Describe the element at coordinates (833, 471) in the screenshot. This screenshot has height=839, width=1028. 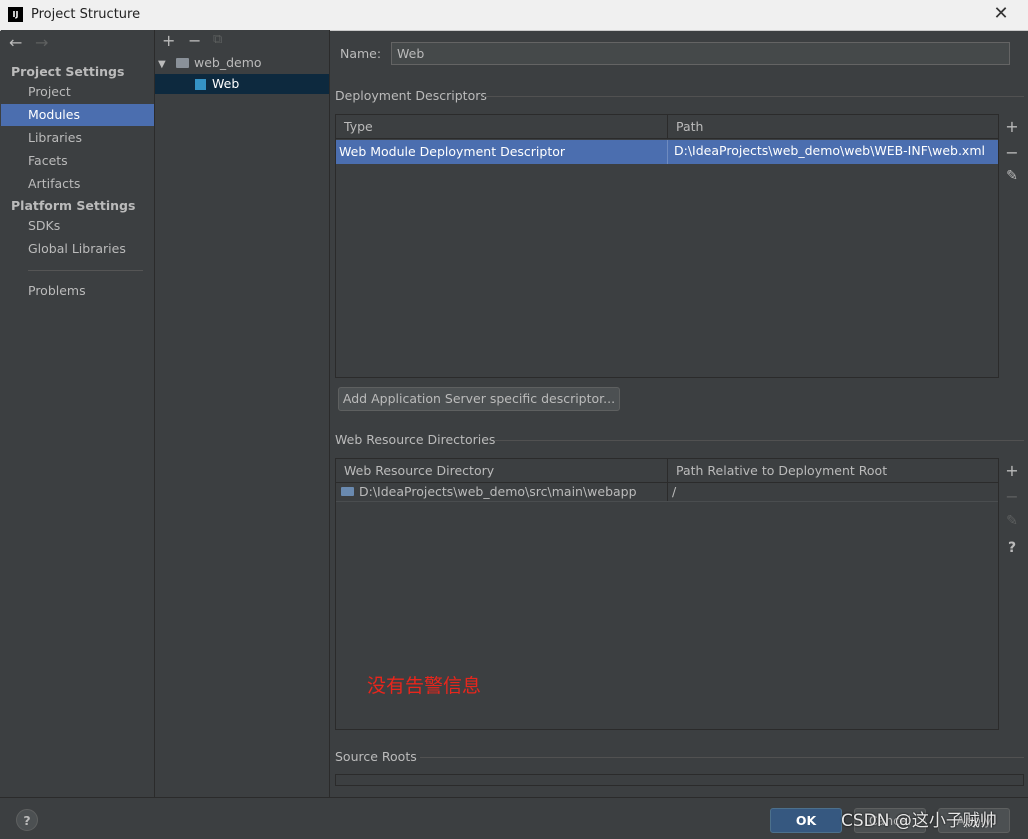
I see `column-header-relative-path: Path Relative to Deployment Root` at that location.